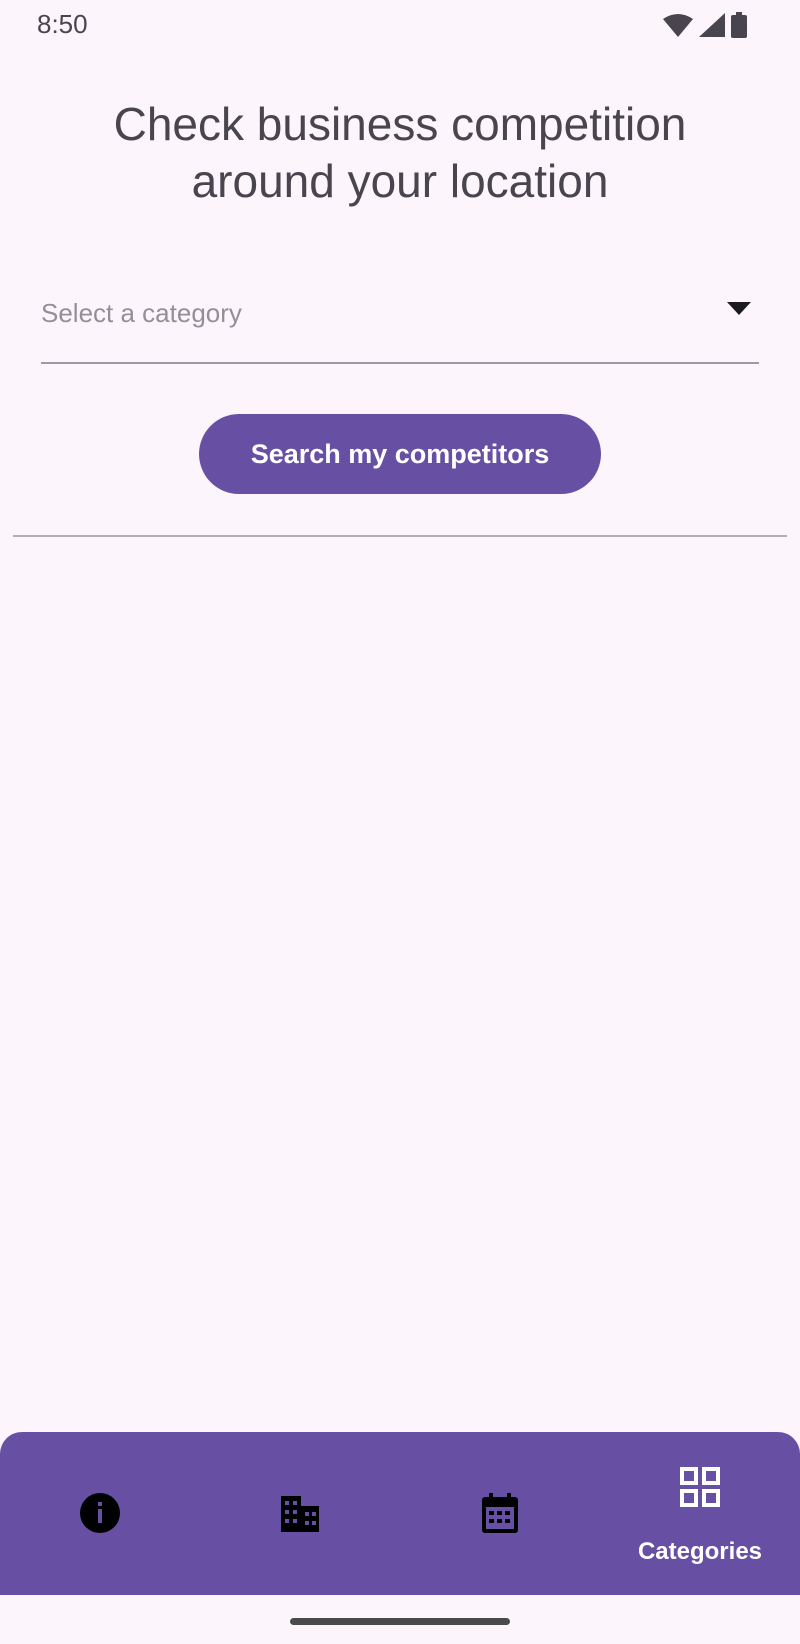  What do you see at coordinates (400, 454) in the screenshot?
I see `search-competitors-button: Search my competitors` at bounding box center [400, 454].